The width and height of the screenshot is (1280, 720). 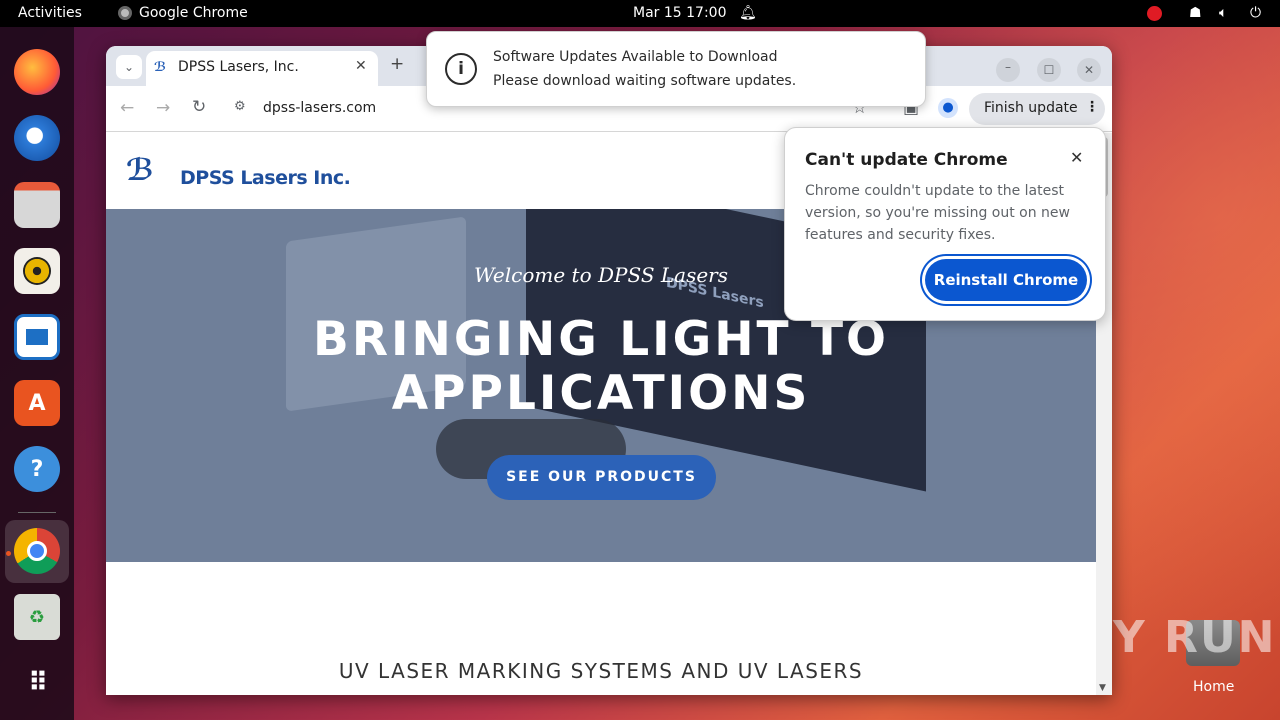 I want to click on dialog-title: Can't update Chrome, so click(x=906, y=160).